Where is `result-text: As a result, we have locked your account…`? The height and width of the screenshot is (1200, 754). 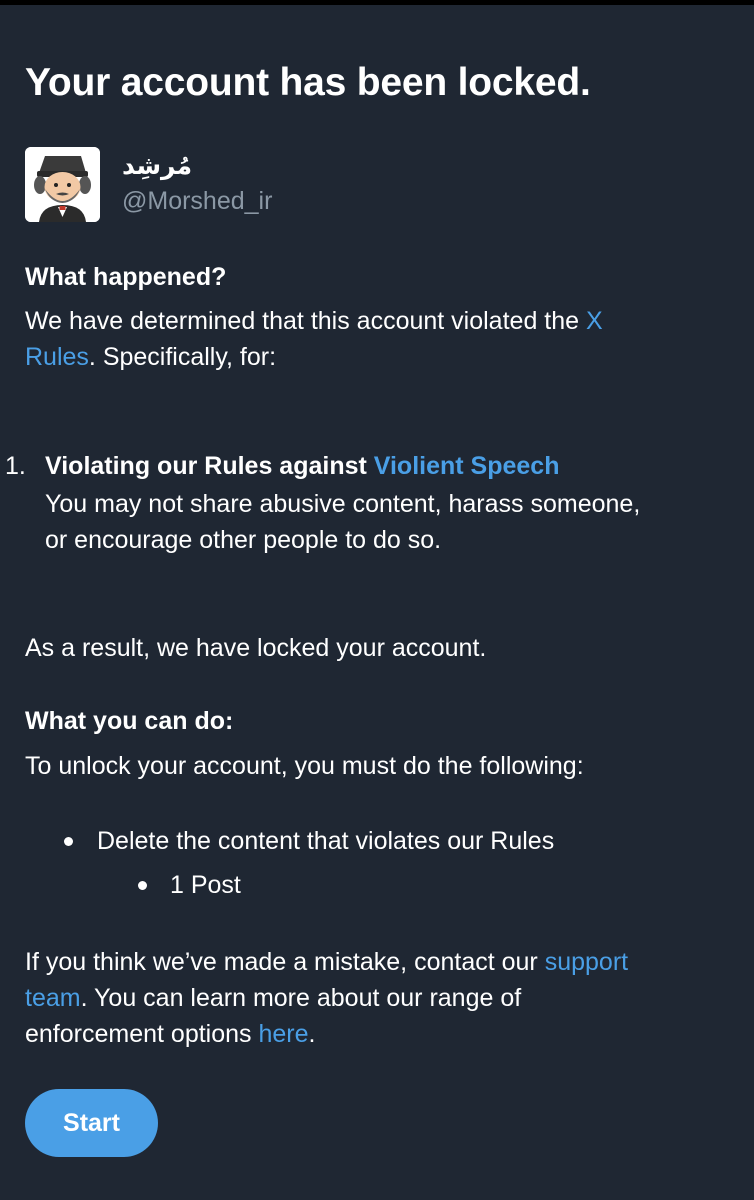
result-text: As a result, we have locked your account… is located at coordinates (256, 648).